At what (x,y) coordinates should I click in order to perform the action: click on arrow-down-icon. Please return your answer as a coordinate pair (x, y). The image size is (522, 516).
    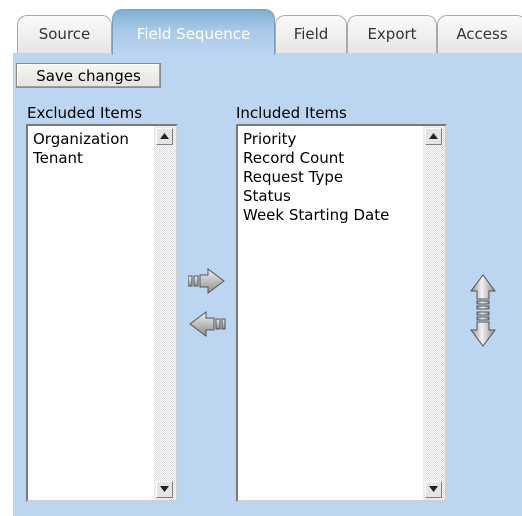
    Looking at the image, I should click on (483, 329).